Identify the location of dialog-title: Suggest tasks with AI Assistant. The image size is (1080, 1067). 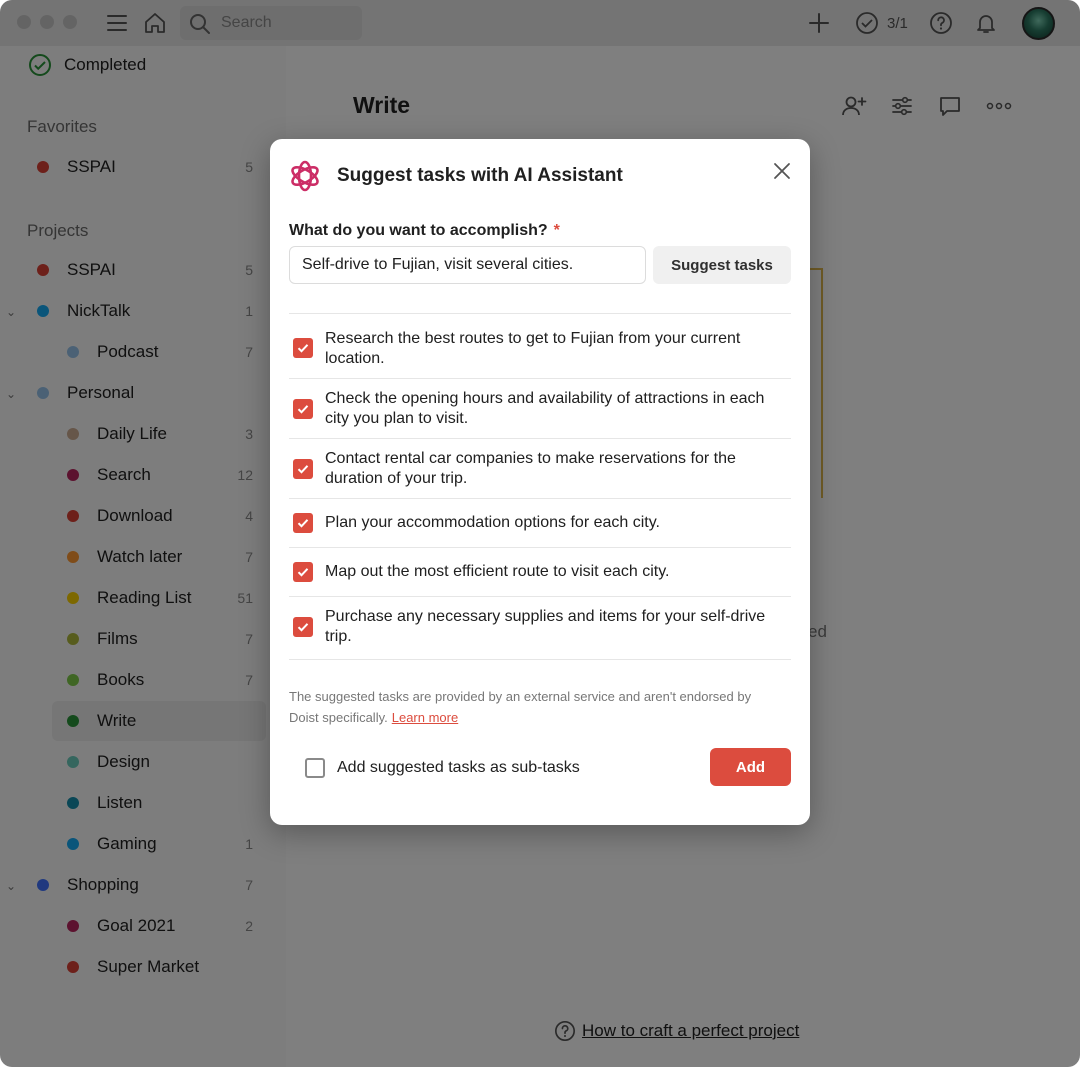
(480, 175).